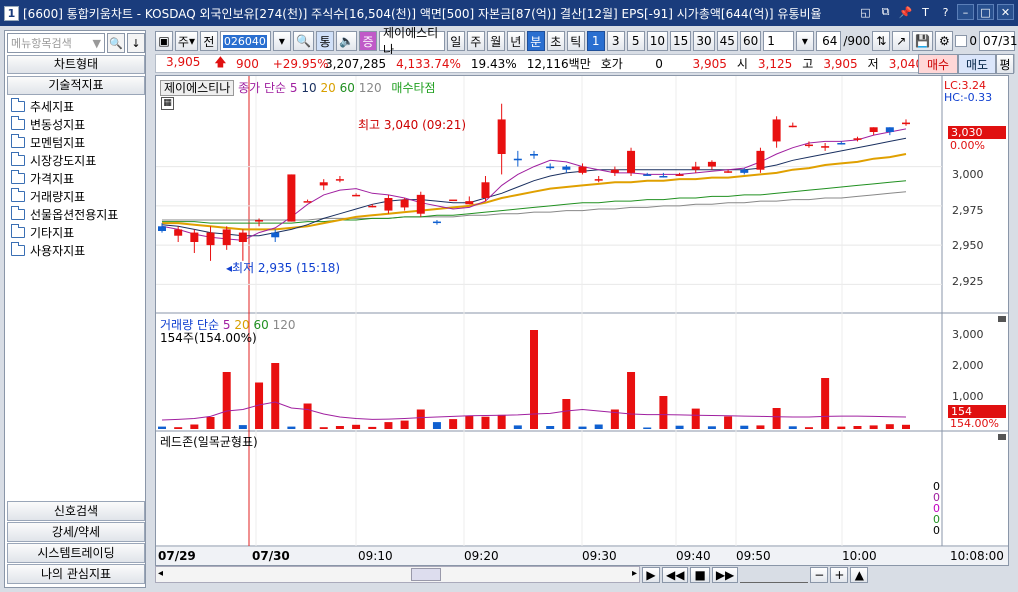 This screenshot has width=1018, height=592. Describe the element at coordinates (197, 88) in the screenshot. I see `legend-stock-name: 제이에스티나` at that location.